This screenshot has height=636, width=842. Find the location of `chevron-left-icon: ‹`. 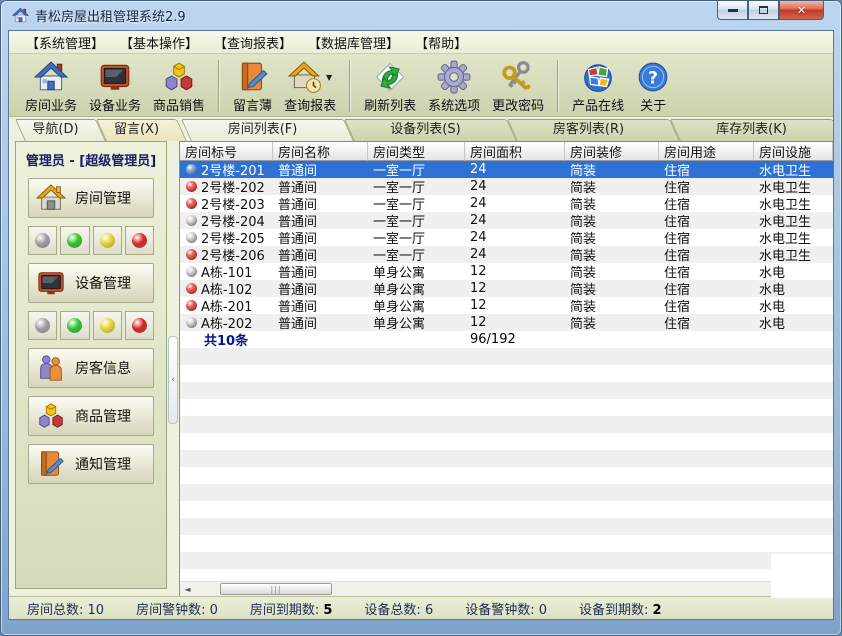

chevron-left-icon: ‹ is located at coordinates (173, 380).